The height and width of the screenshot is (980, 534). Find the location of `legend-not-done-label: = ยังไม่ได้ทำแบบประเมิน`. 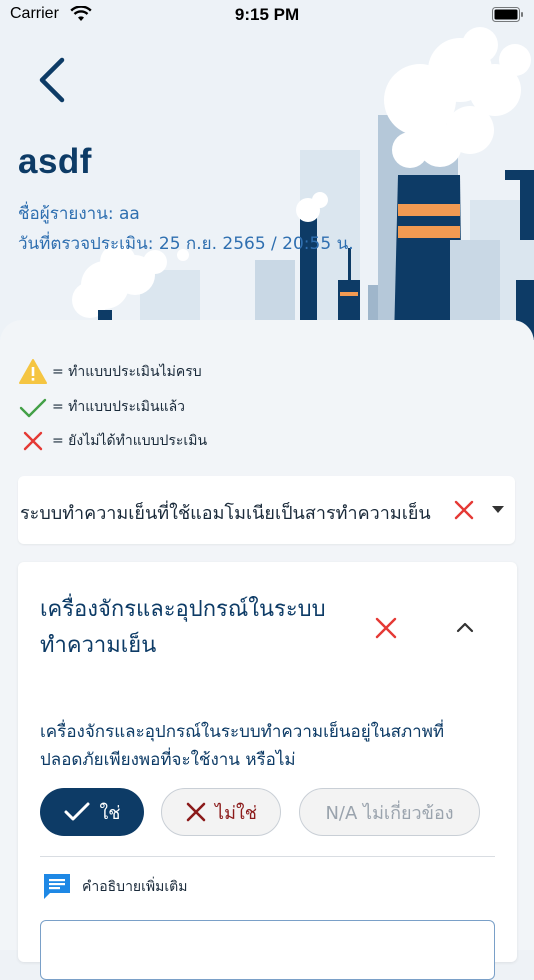

legend-not-done-label: = ยังไม่ได้ทำแบบประเมิน is located at coordinates (130, 441).